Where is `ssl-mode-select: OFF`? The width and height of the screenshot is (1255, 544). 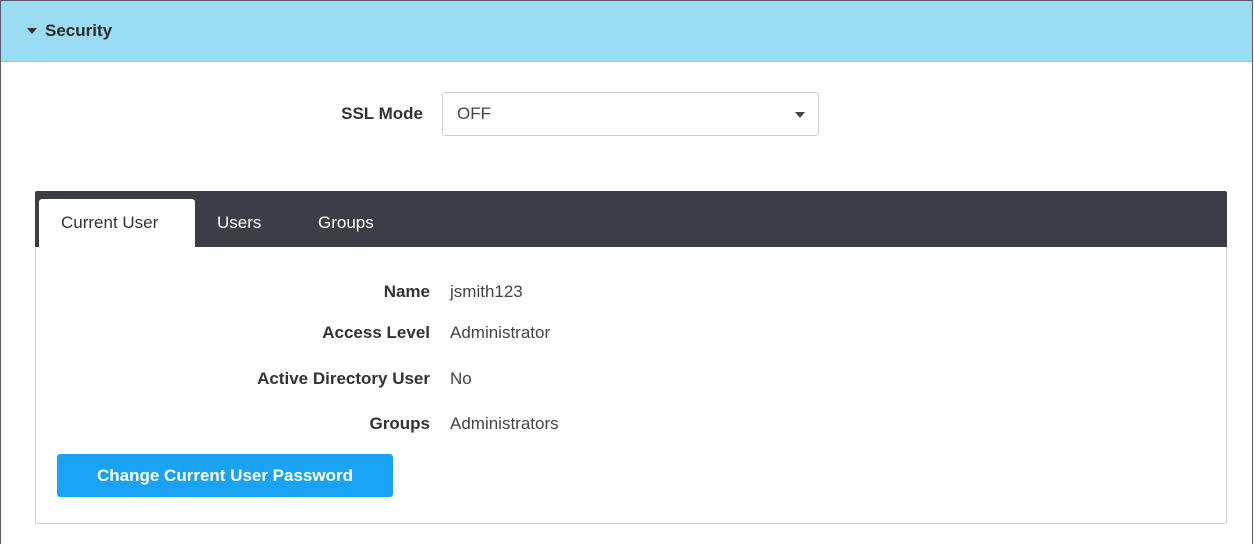
ssl-mode-select: OFF is located at coordinates (630, 114).